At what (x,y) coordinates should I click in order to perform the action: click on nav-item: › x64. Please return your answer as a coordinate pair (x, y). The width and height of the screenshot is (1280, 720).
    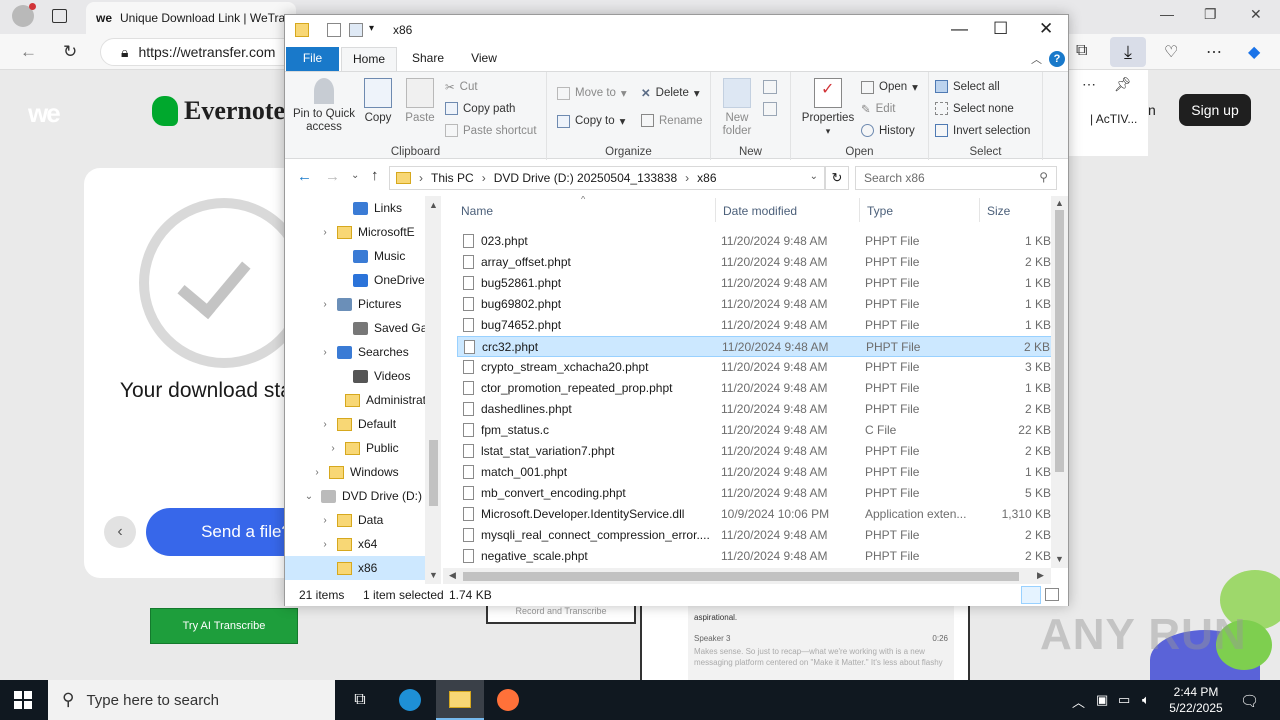
    Looking at the image, I should click on (348, 544).